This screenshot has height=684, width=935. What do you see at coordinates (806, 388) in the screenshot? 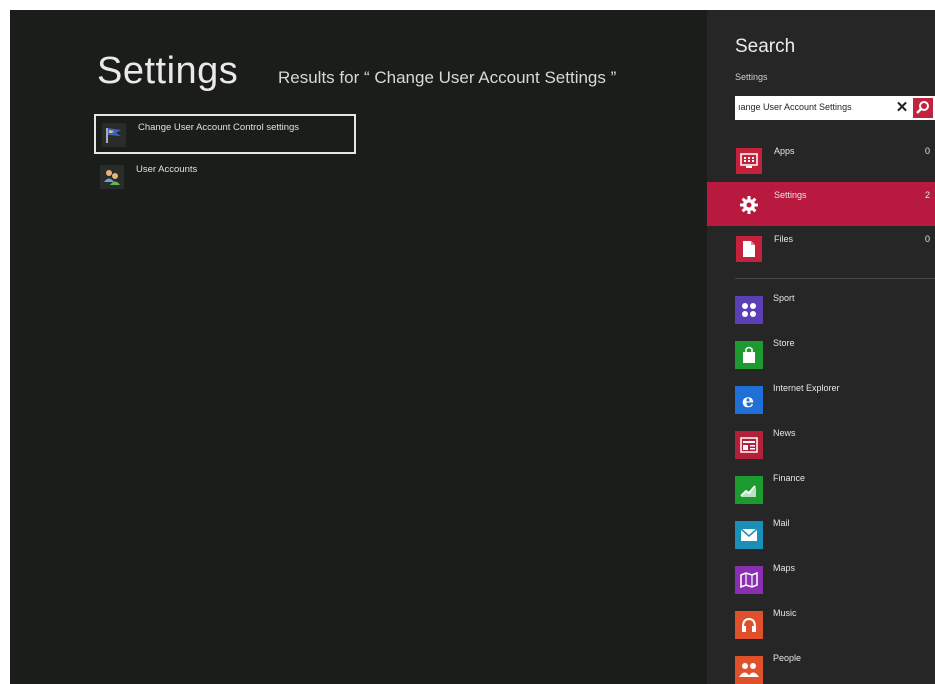
I see `app-label: Internet Explorer` at bounding box center [806, 388].